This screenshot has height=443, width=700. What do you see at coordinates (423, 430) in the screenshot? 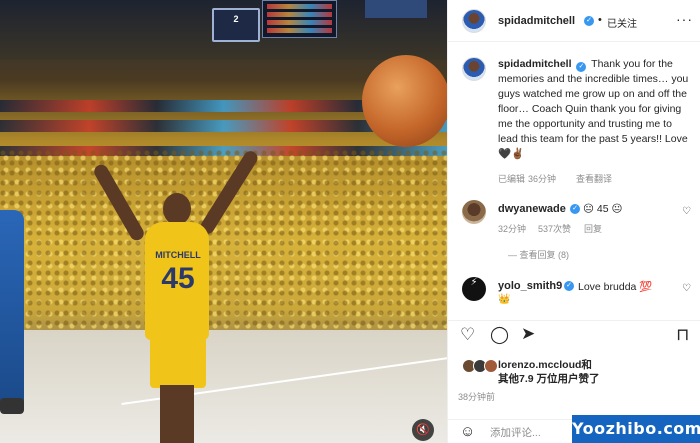
I see `speaker-muted-icon: 🔇` at bounding box center [423, 430].